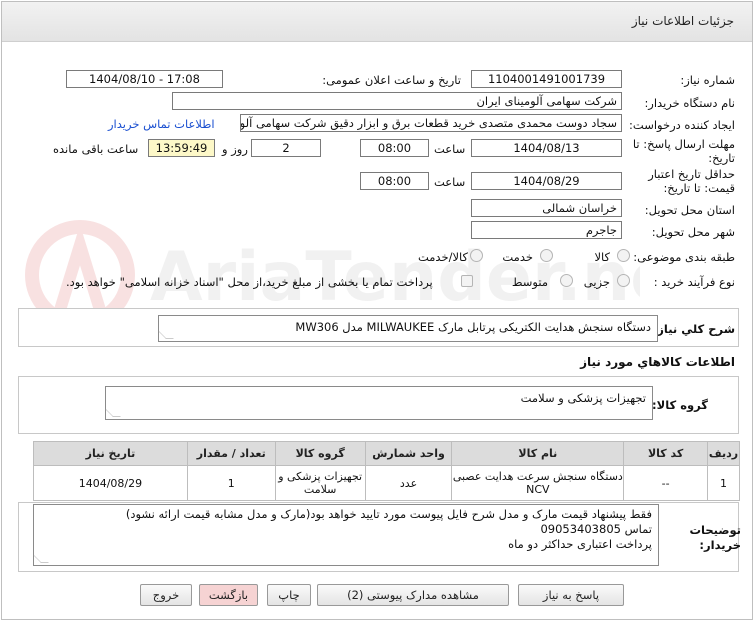 Image resolution: width=755 pixels, height=622 pixels. What do you see at coordinates (110, 453) in the screenshot?
I see `col-need-date: تاریخ نیاز` at bounding box center [110, 453].